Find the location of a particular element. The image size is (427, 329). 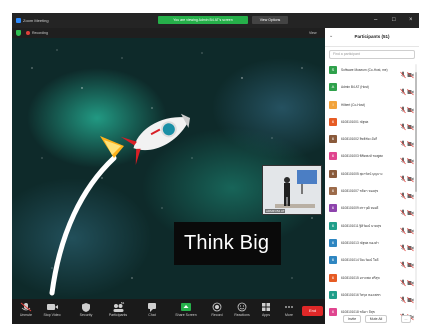

chat-button: Chat is located at coordinates (152, 312).